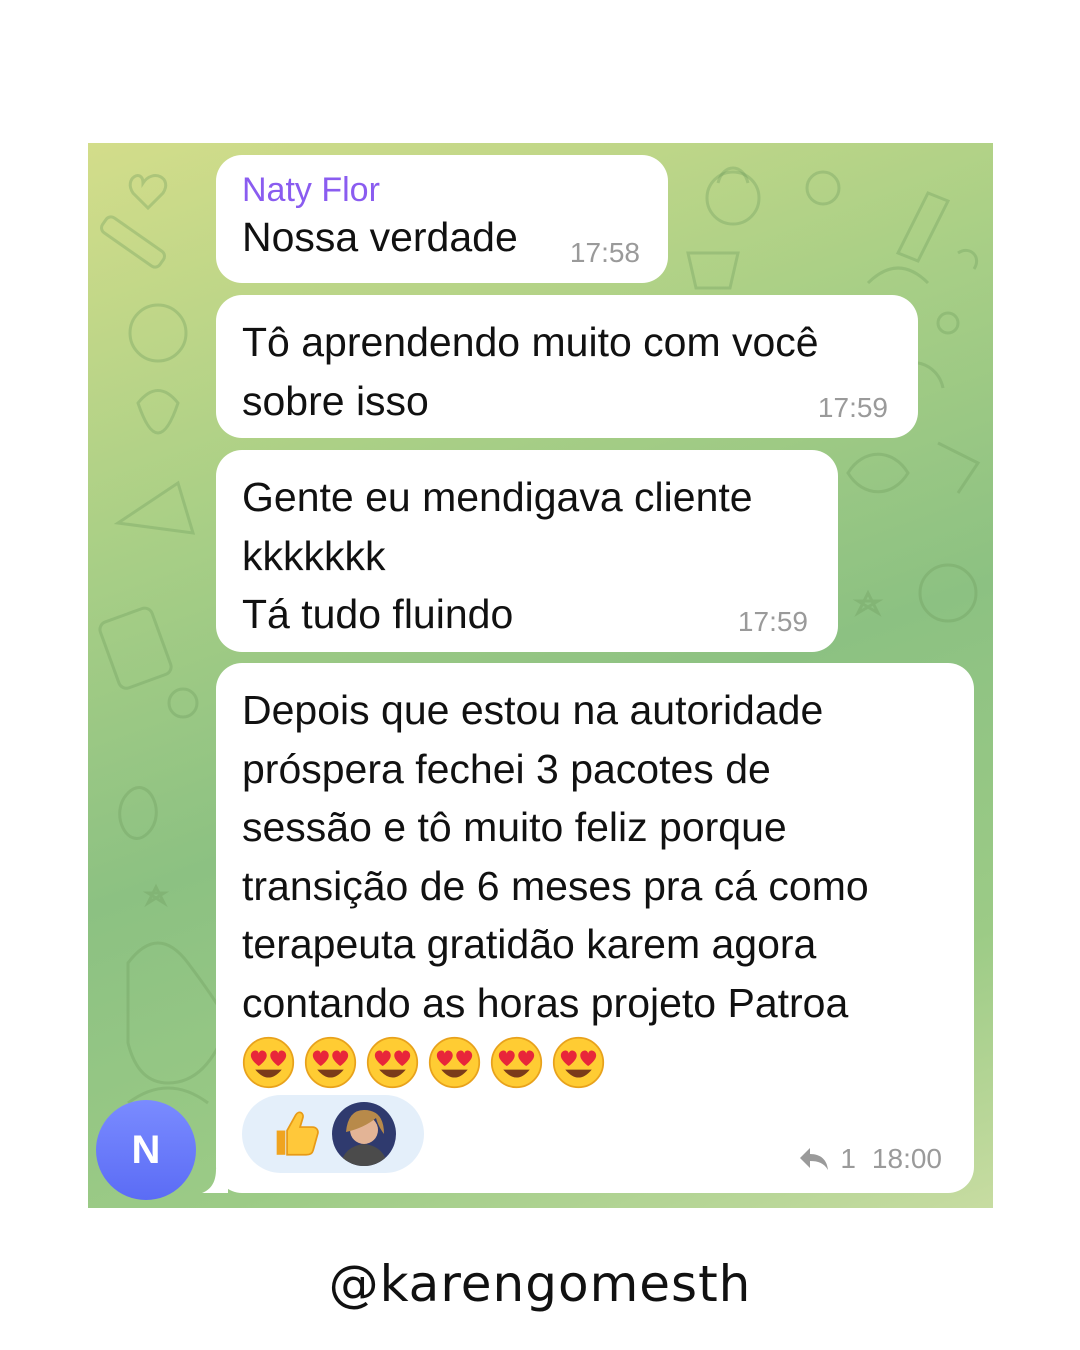  What do you see at coordinates (442, 219) in the screenshot?
I see `message-bubble-1: Naty Flor Nossa verdade 17:58` at bounding box center [442, 219].